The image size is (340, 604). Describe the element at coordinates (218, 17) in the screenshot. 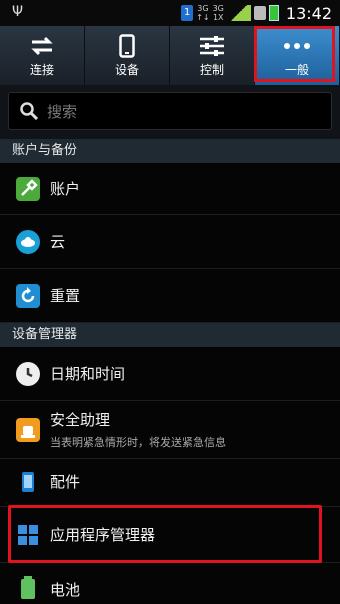

I see `network-type-label: 1X` at that location.